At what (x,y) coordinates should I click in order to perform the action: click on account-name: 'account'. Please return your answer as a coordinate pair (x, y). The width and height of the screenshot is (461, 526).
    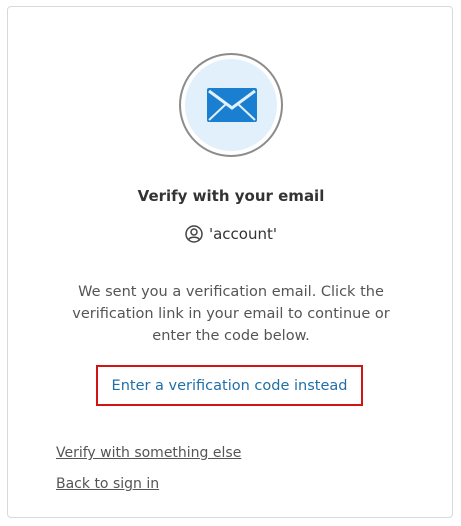
    Looking at the image, I should click on (242, 234).